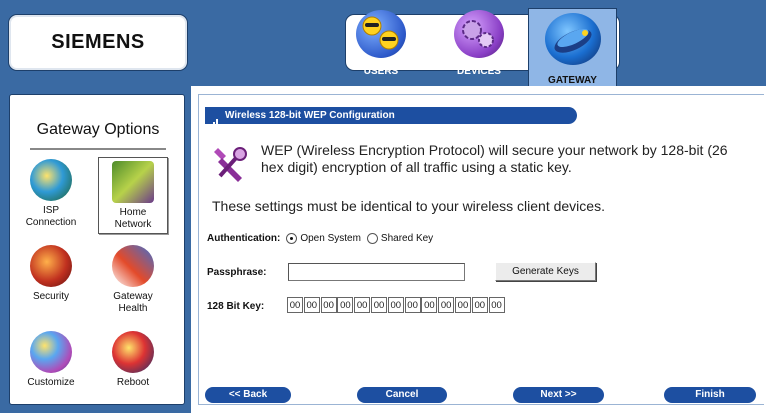 This screenshot has height=413, width=766. I want to click on sidebar-item-label: ISP, so click(51, 210).